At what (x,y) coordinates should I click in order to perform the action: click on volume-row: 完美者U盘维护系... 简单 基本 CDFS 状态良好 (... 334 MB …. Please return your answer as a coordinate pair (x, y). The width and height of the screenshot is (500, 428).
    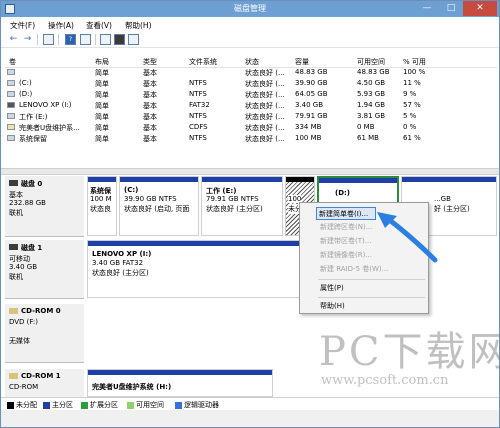
    Looking at the image, I should click on (251, 127).